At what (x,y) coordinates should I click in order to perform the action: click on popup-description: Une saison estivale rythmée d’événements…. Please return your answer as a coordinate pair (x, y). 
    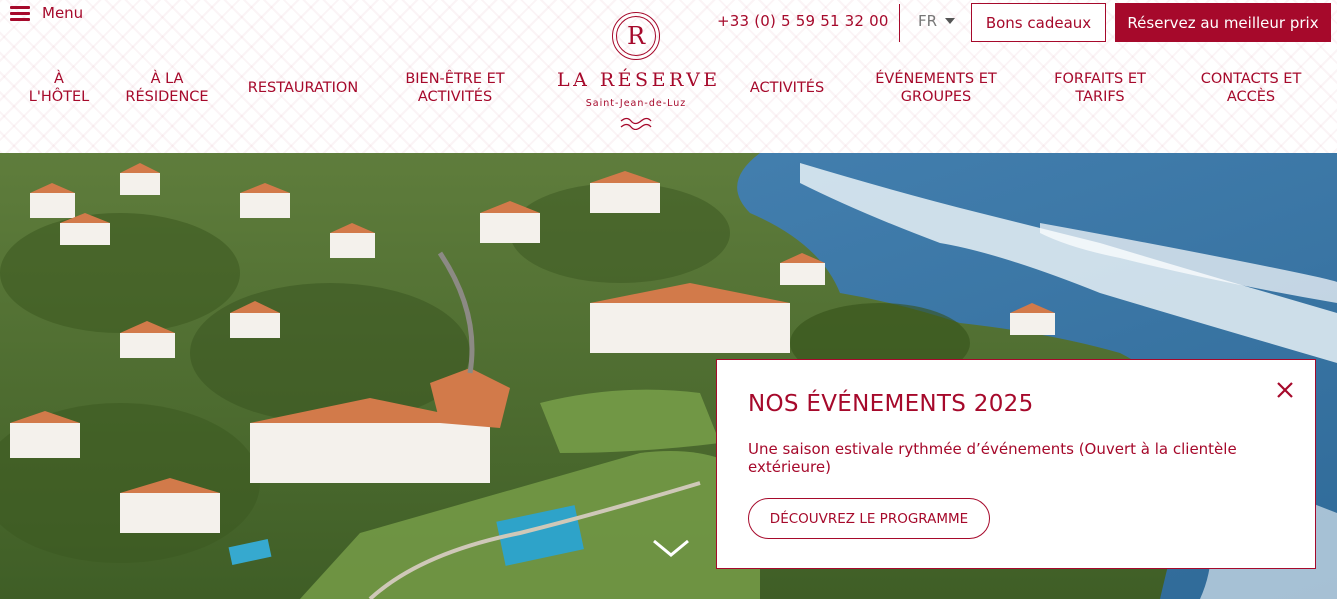
    Looking at the image, I should click on (992, 458).